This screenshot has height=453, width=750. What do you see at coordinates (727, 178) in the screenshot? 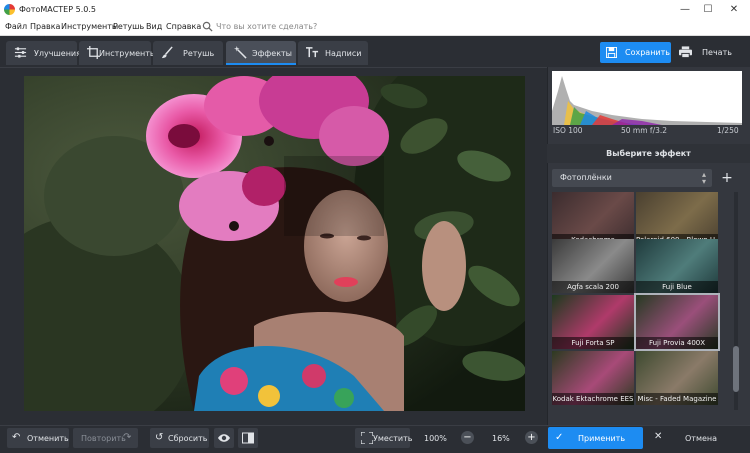
I see `add-effect-button: +` at bounding box center [727, 178].